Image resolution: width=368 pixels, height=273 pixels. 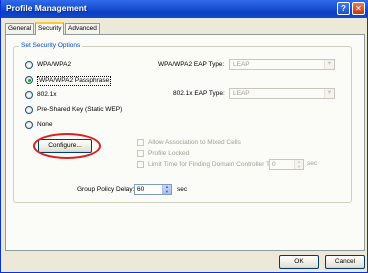 I want to click on wpa-eap-type-value: LEAP, so click(x=241, y=64).